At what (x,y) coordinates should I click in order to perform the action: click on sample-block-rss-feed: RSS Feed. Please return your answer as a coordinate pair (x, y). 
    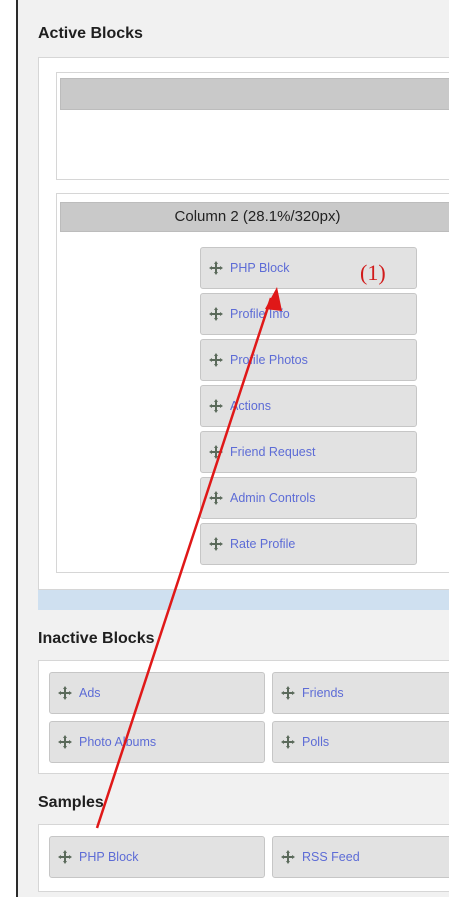
    Looking at the image, I should click on (360, 857).